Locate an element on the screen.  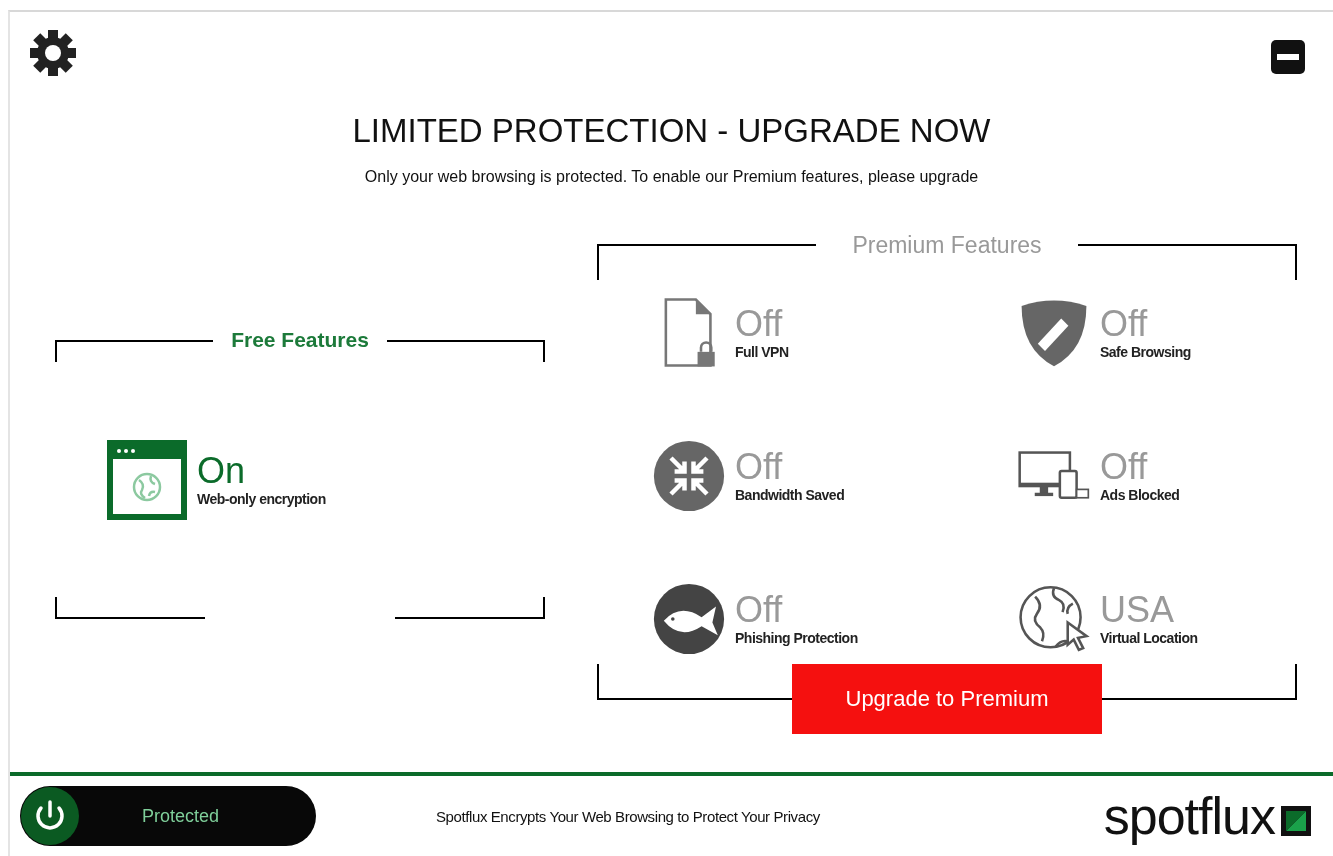
subtitle: Only your web browsing is protected. To enable our Premium features, please upgrade is located at coordinates (671, 177).